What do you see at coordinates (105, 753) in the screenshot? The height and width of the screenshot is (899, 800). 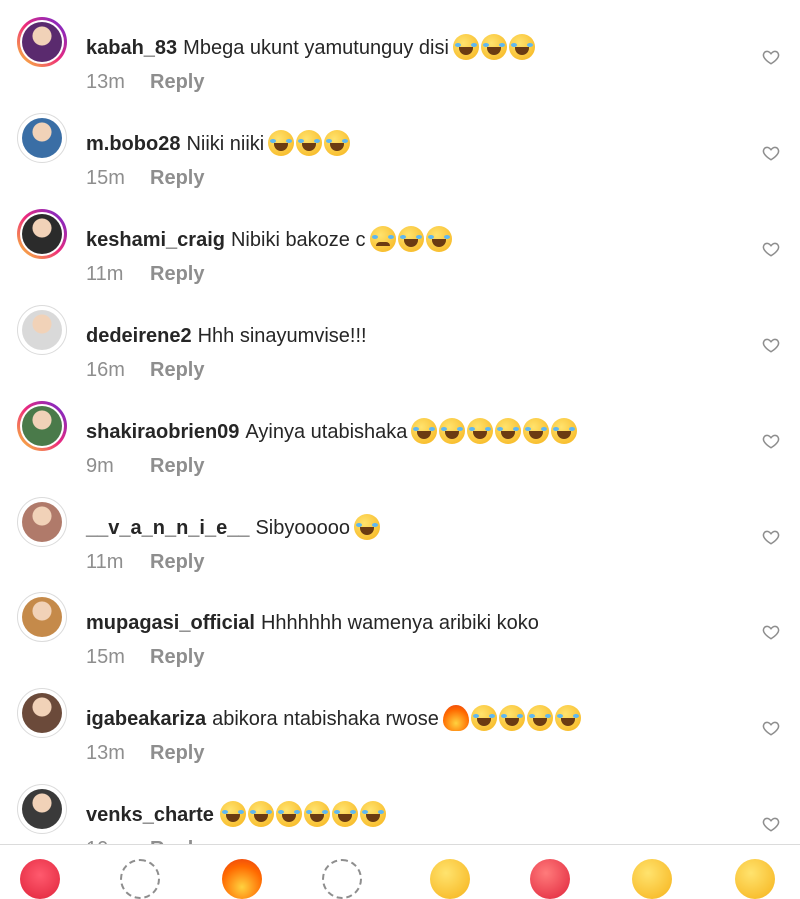 I see `comment-timestamp: 13m` at bounding box center [105, 753].